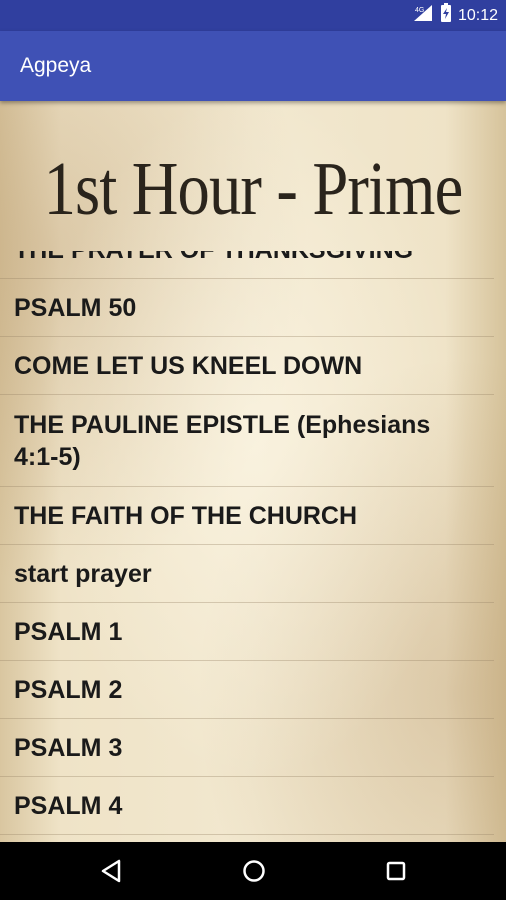 Image resolution: width=506 pixels, height=900 pixels. Describe the element at coordinates (247, 748) in the screenshot. I see `prayer-item-psalm-3: PSALM 3` at that location.